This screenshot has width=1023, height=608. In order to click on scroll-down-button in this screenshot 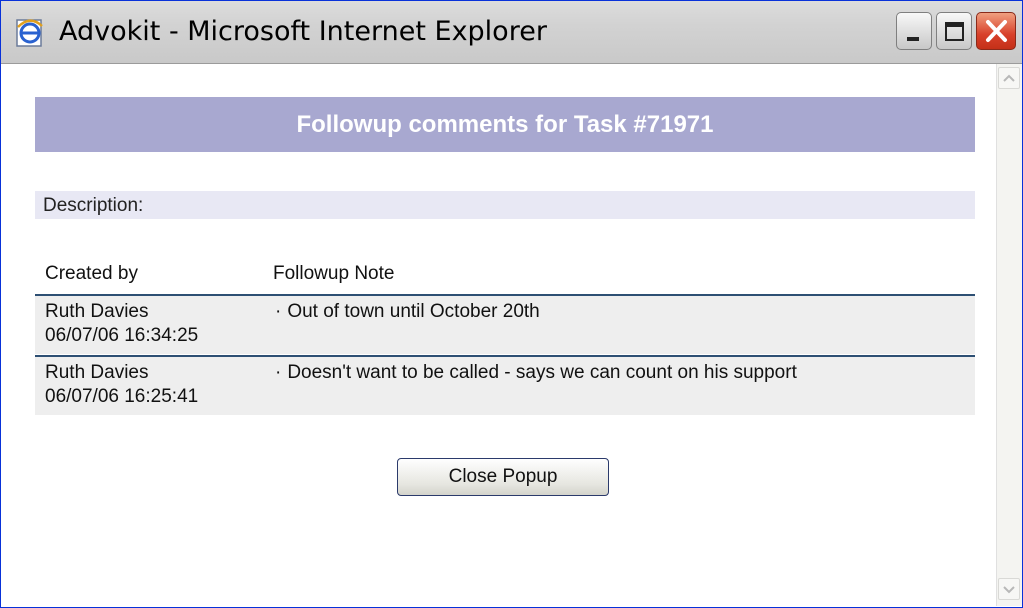, I will do `click(1009, 589)`.